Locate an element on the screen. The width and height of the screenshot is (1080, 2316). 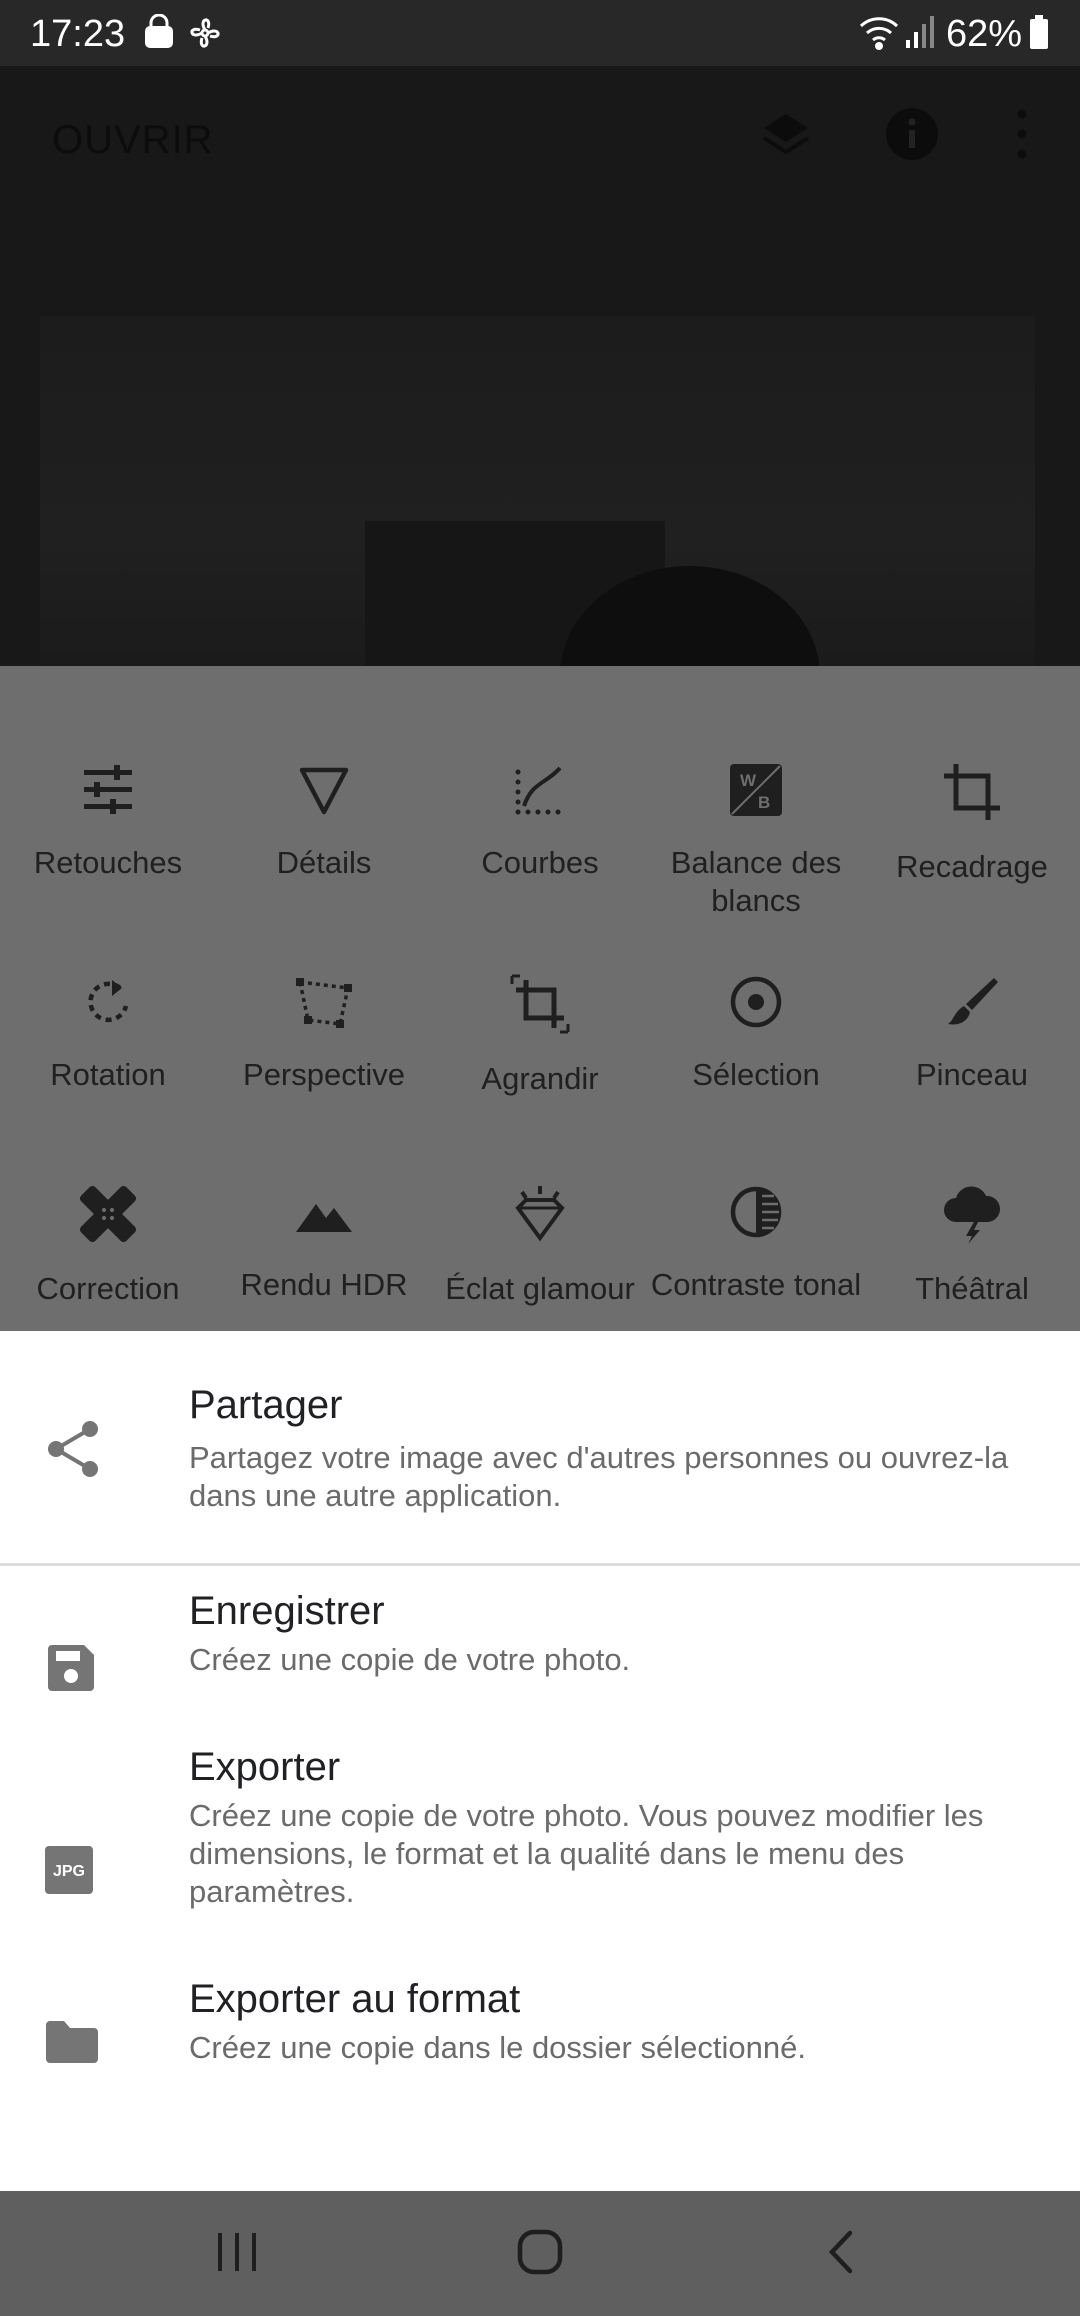
tool-label: Contraste tonal is located at coordinates (756, 1284).